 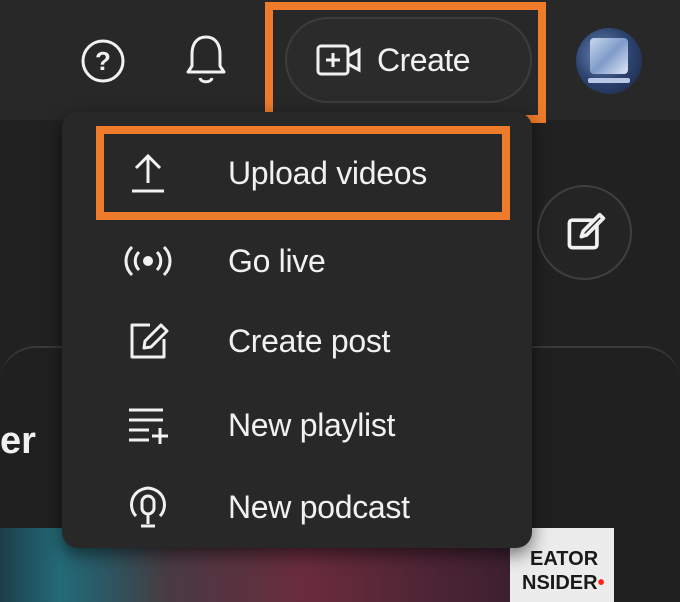 I want to click on menu-item-new-podcast: New podcast, so click(x=297, y=507).